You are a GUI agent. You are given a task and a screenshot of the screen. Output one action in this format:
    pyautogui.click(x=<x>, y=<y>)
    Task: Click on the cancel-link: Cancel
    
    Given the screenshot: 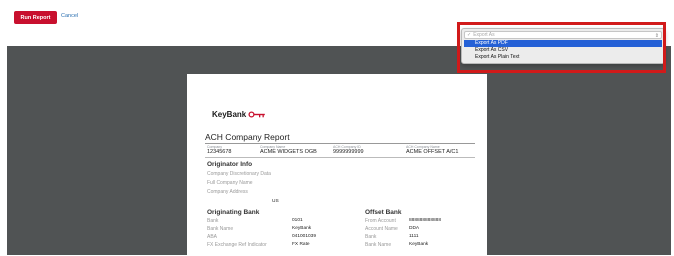 What is the action you would take?
    pyautogui.click(x=69, y=16)
    